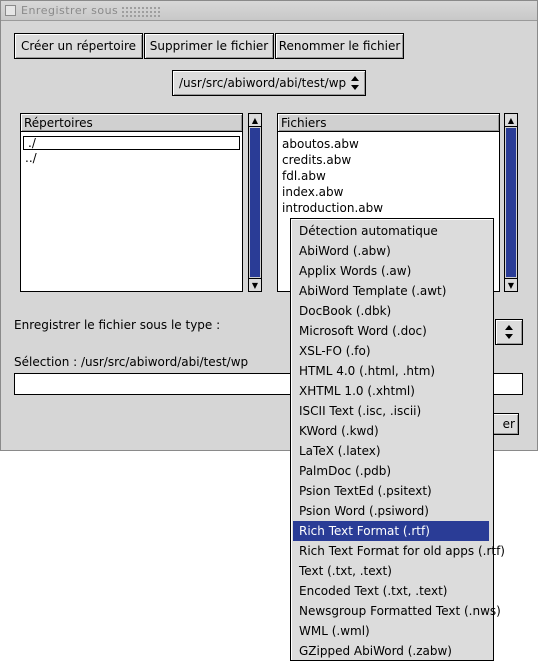 This screenshot has width=540, height=663. I want to click on window-menu-icon, so click(10, 10).